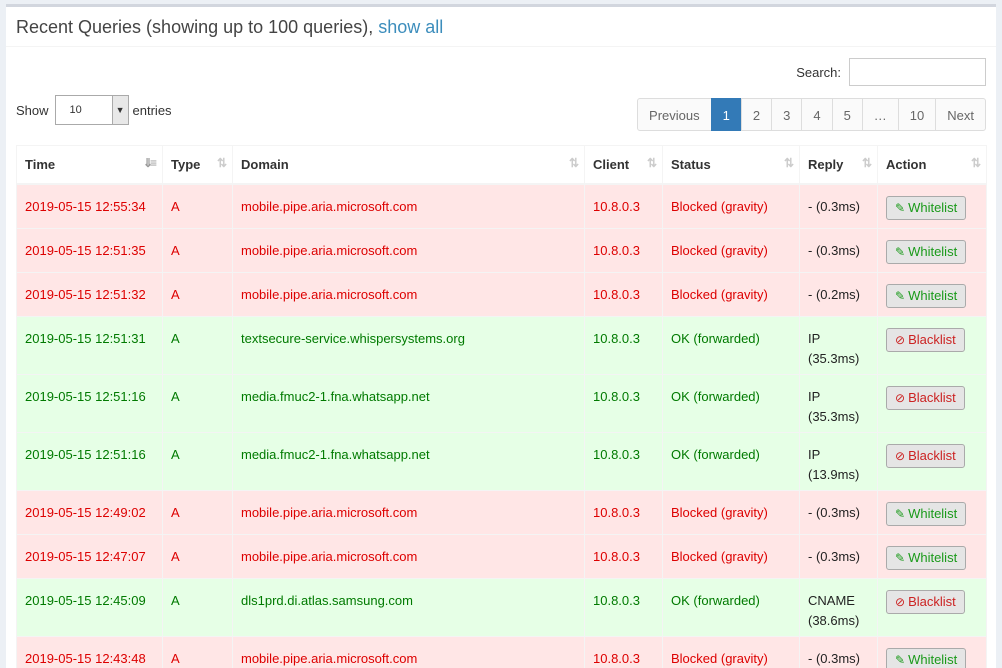 Image resolution: width=1002 pixels, height=668 pixels. Describe the element at coordinates (960, 114) in the screenshot. I see `pagination-next: Next` at that location.